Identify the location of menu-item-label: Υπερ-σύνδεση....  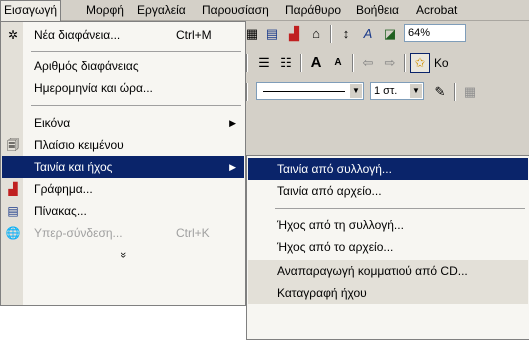
(78, 233).